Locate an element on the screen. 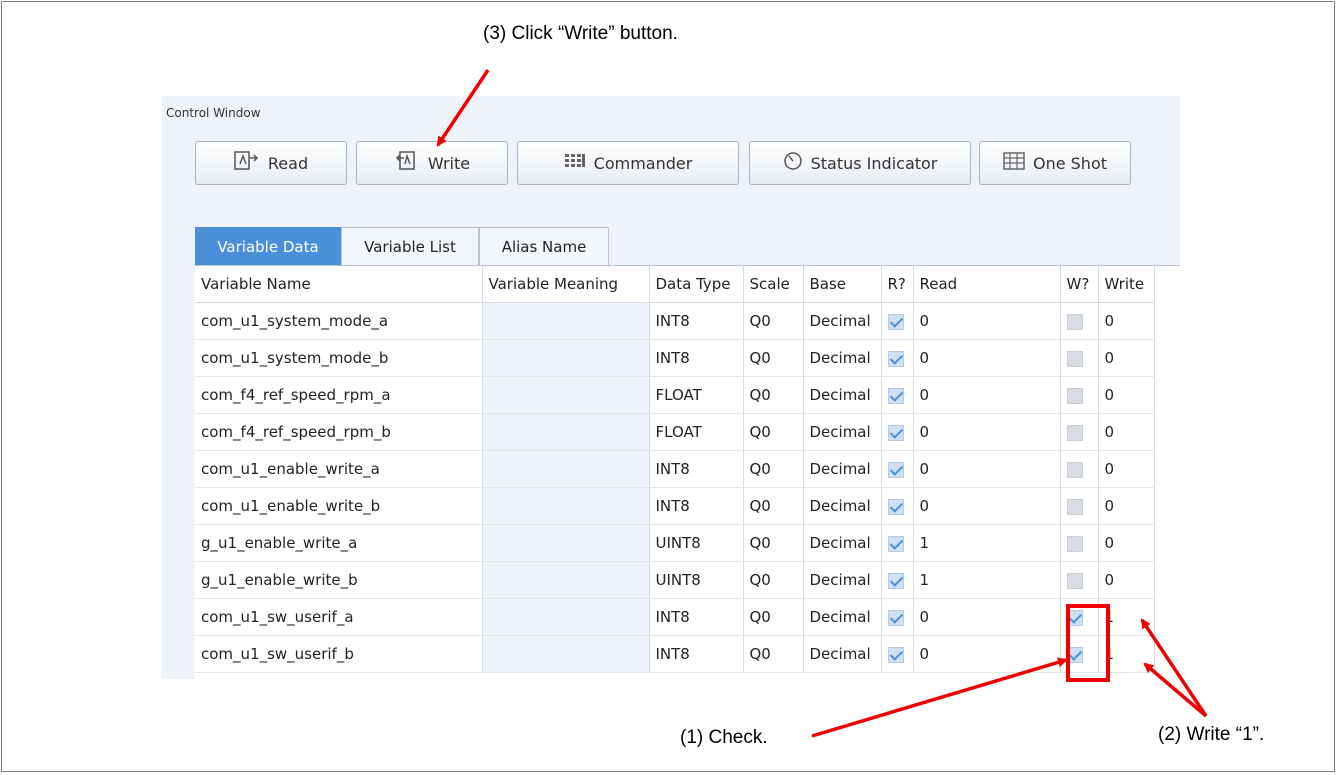 The height and width of the screenshot is (775, 1338). arrow-to-write-checkbox is located at coordinates (939, 697).